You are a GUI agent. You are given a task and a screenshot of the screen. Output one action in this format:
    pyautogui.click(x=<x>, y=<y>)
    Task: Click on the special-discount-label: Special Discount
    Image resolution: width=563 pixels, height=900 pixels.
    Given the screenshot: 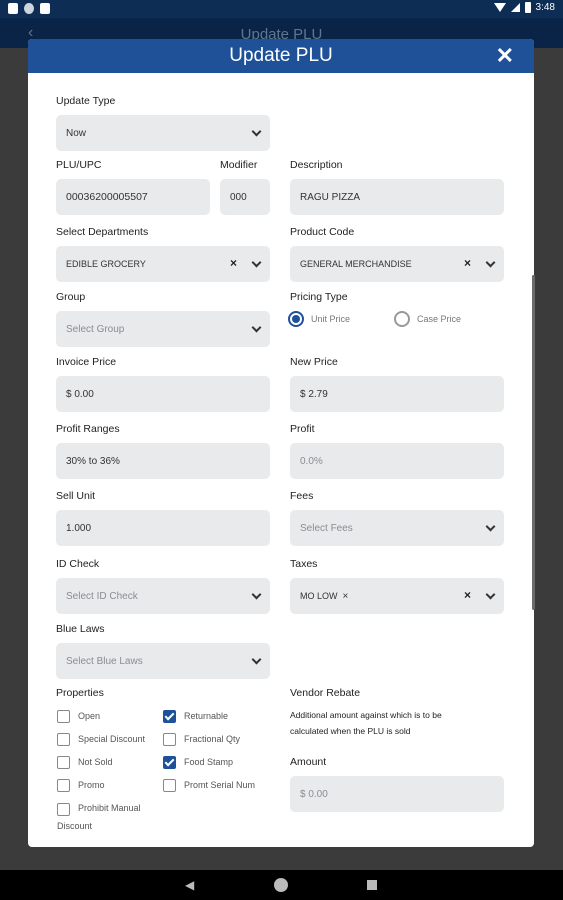 What is the action you would take?
    pyautogui.click(x=112, y=739)
    